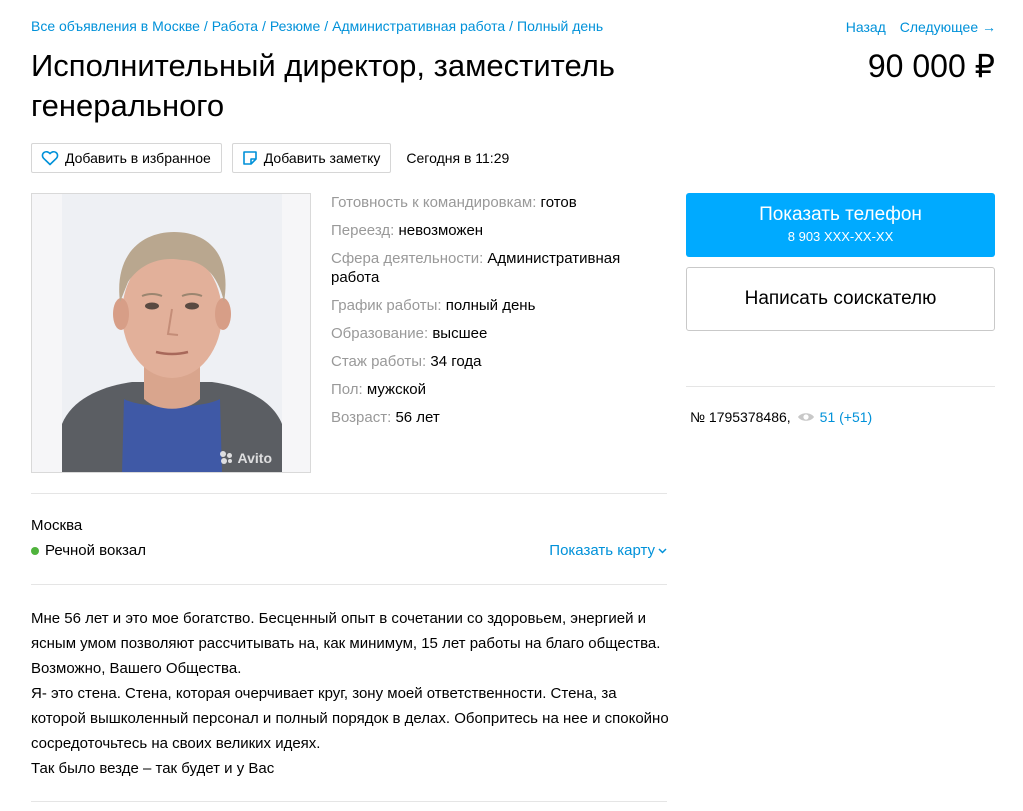 The height and width of the screenshot is (811, 1023). Describe the element at coordinates (347, 389) in the screenshot. I see `param-key: Пол:` at that location.